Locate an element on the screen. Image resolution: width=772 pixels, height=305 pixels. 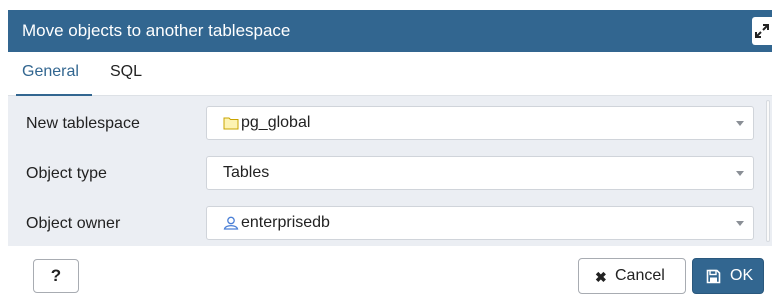
scrollbar-track is located at coordinates (768, 171).